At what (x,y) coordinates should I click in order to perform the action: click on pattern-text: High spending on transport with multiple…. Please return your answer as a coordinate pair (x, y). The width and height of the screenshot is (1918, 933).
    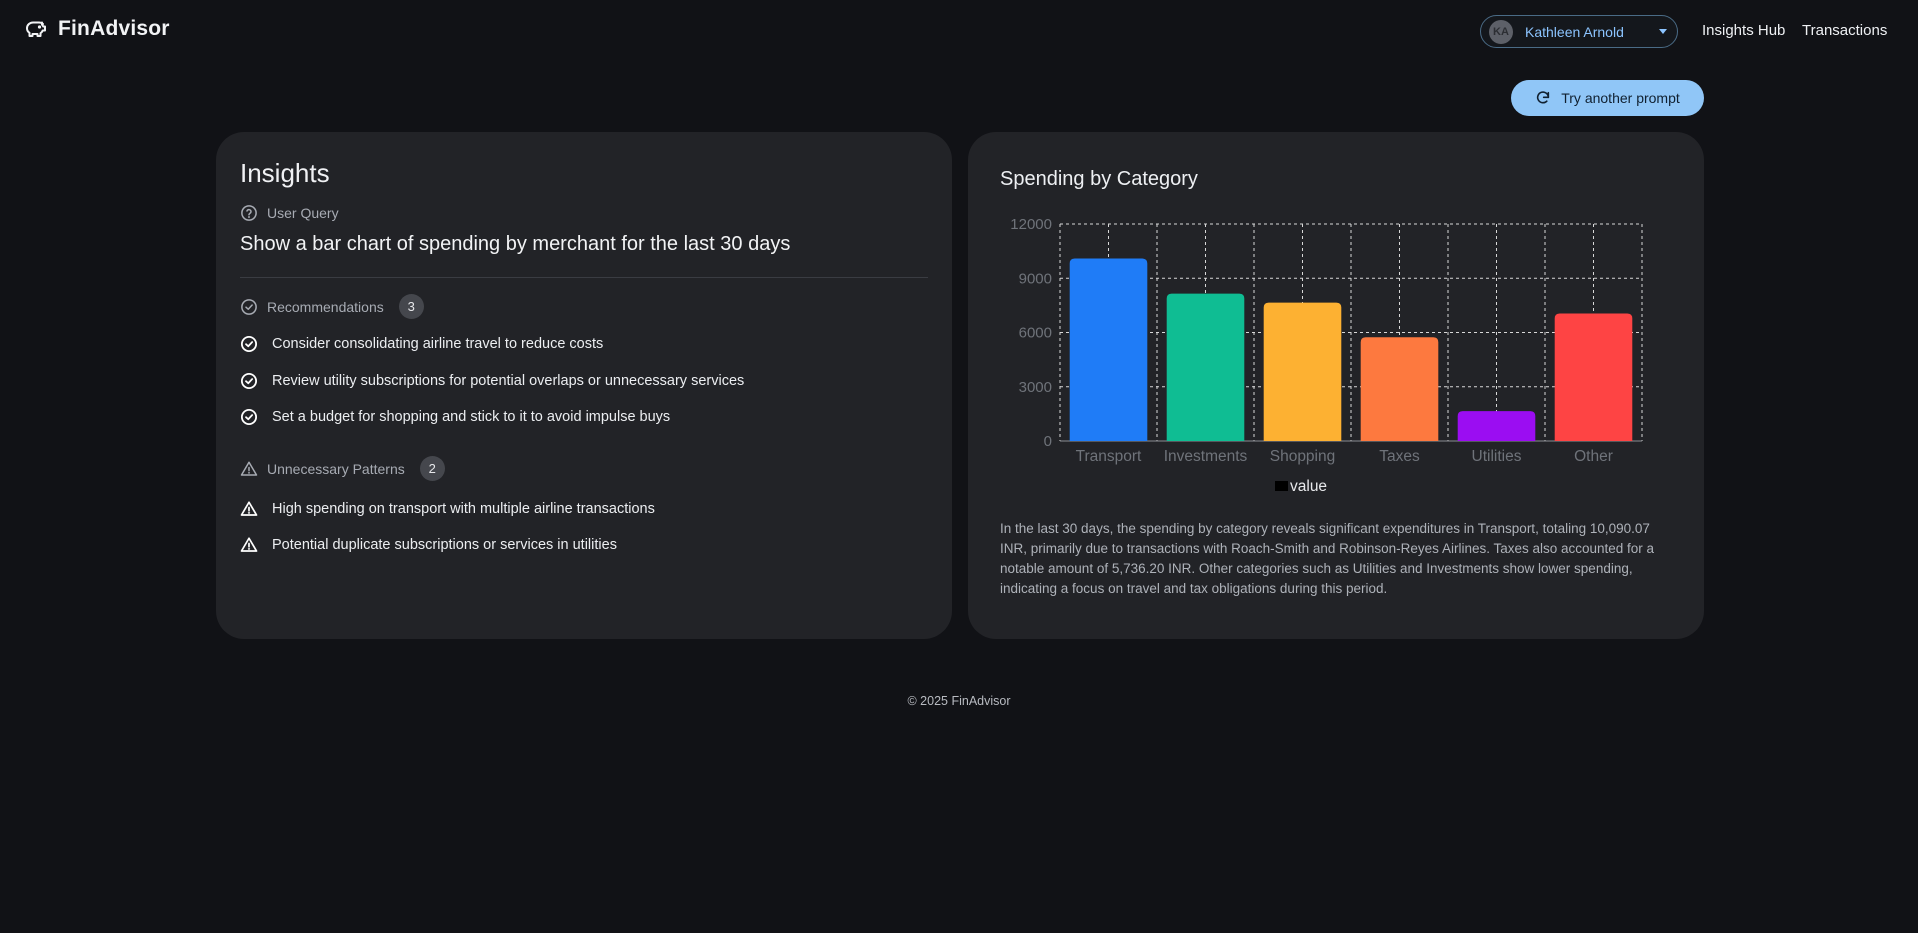
    Looking at the image, I should click on (463, 509).